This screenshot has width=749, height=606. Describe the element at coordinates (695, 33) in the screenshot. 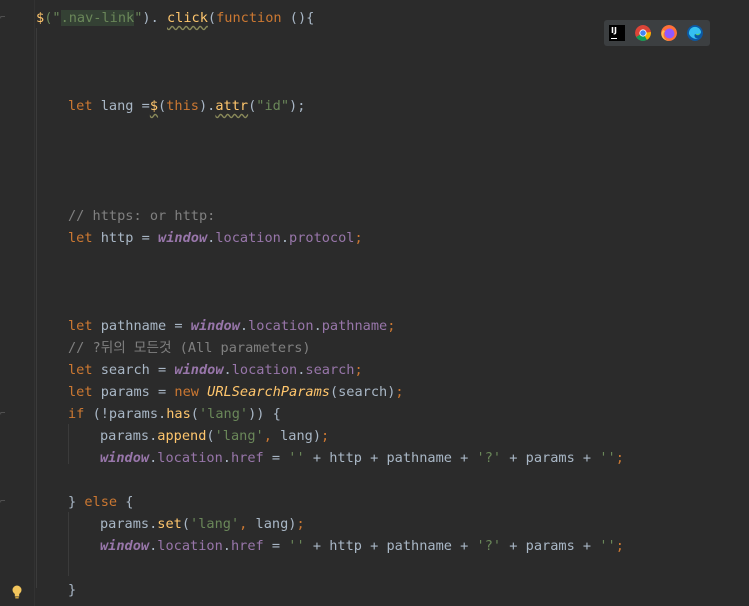

I see `edge-icon` at that location.